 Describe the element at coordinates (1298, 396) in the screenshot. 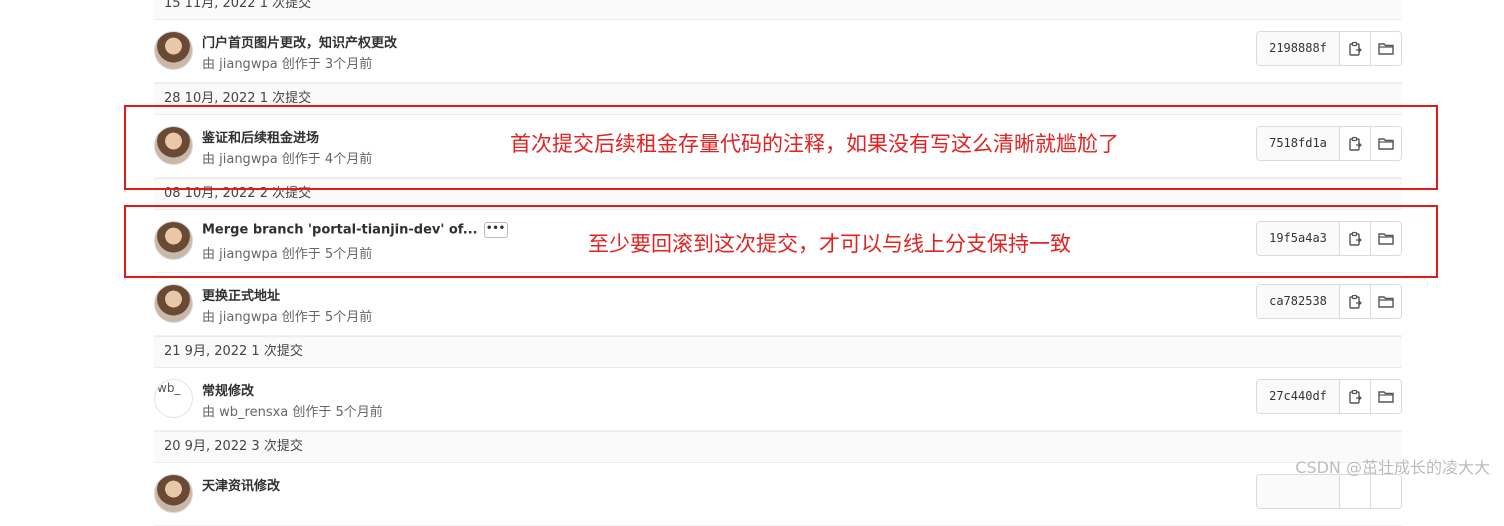

I see `commit-sha-button: 27c440df` at that location.